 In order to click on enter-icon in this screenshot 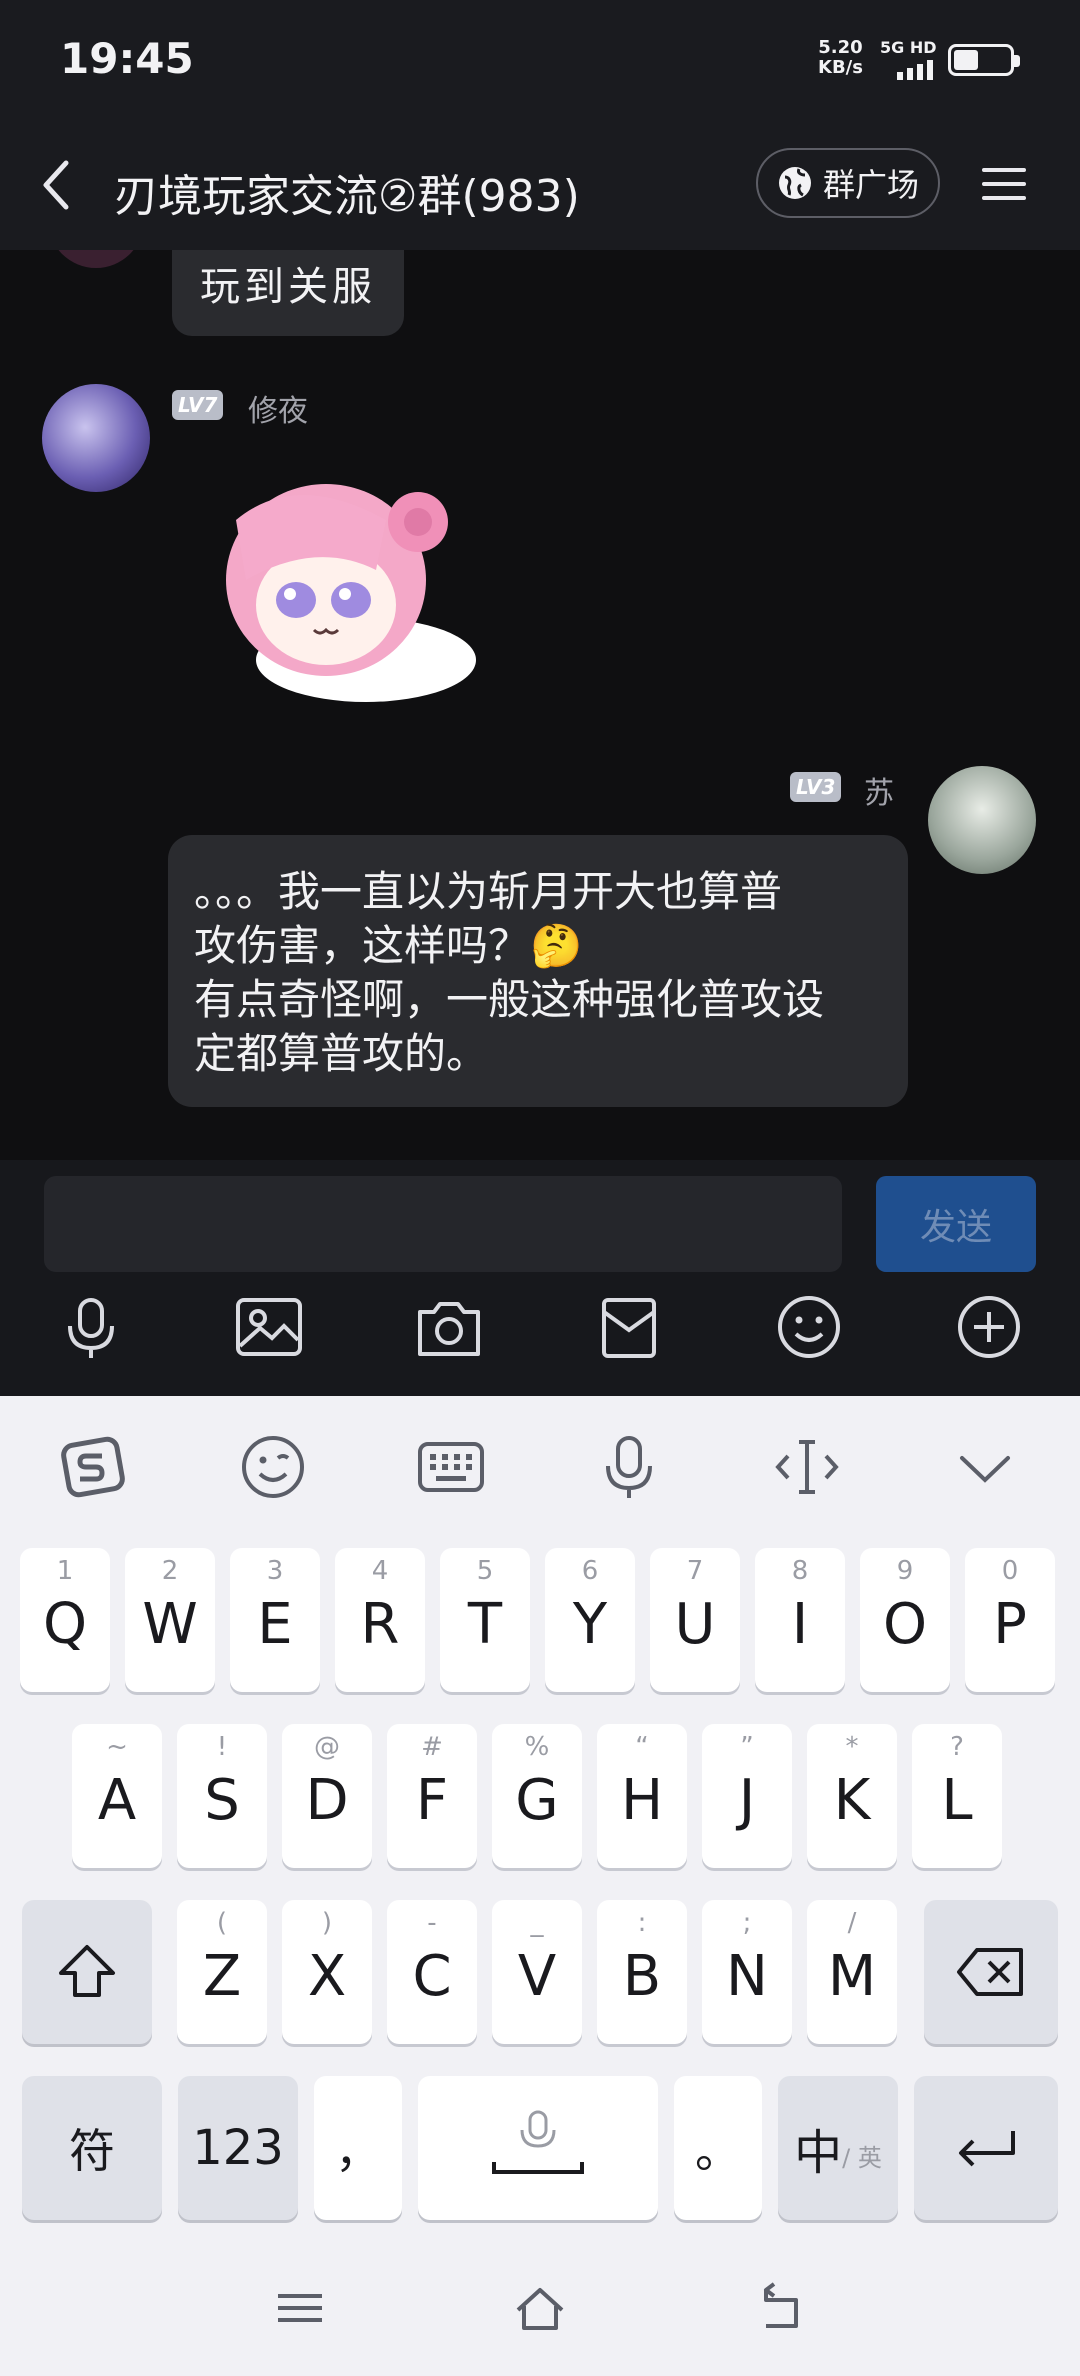, I will do `click(987, 2149)`.